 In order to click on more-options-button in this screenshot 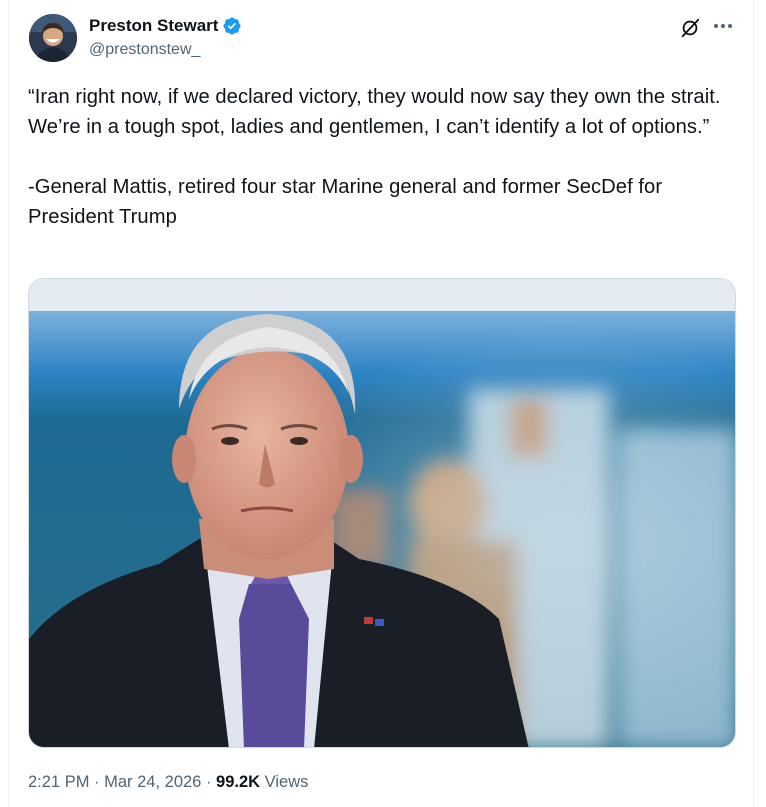, I will do `click(723, 26)`.